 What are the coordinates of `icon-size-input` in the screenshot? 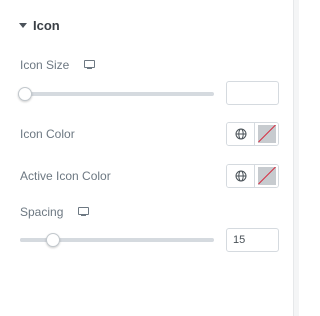 It's located at (252, 93).